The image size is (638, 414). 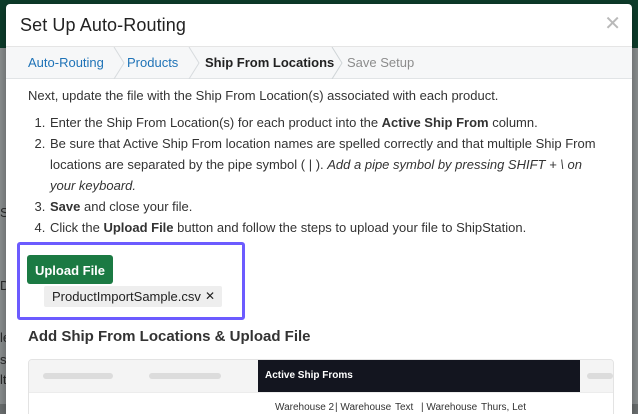 What do you see at coordinates (419, 376) in the screenshot?
I see `active-ship-froms-header: Active Ship Froms` at bounding box center [419, 376].